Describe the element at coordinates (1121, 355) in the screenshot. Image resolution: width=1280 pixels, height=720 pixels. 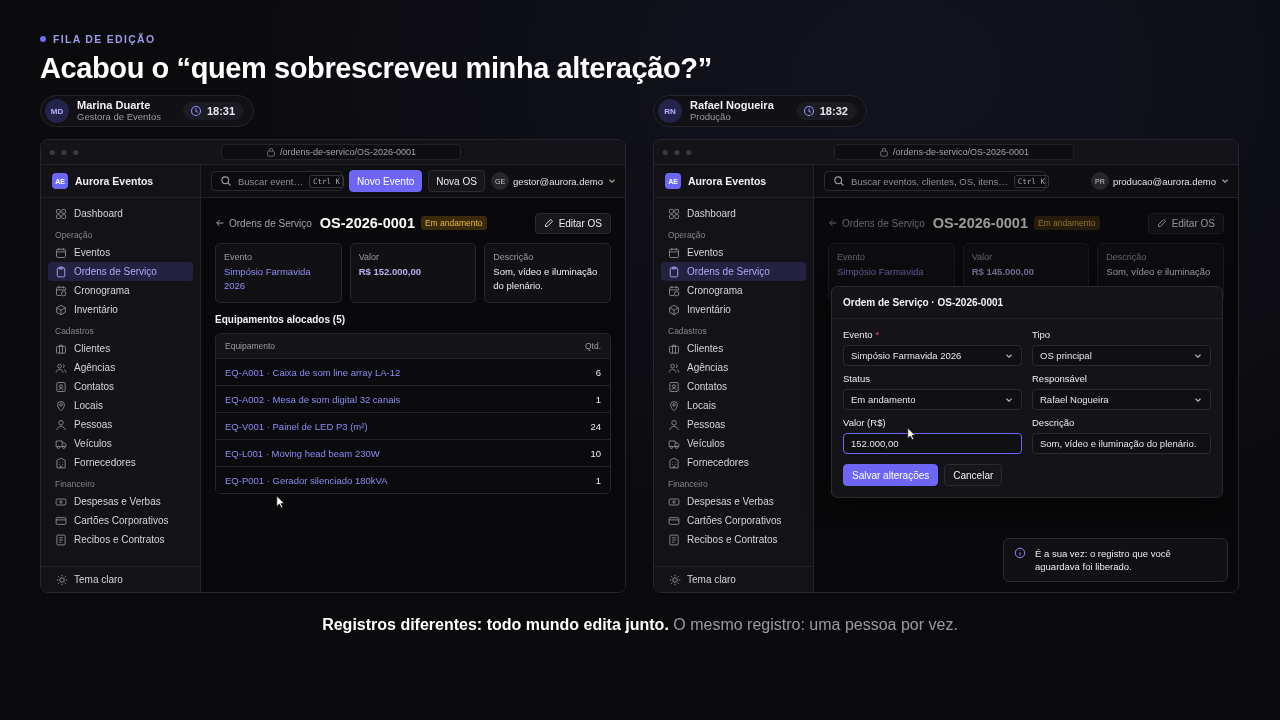
I see `select-field: OS principal` at that location.